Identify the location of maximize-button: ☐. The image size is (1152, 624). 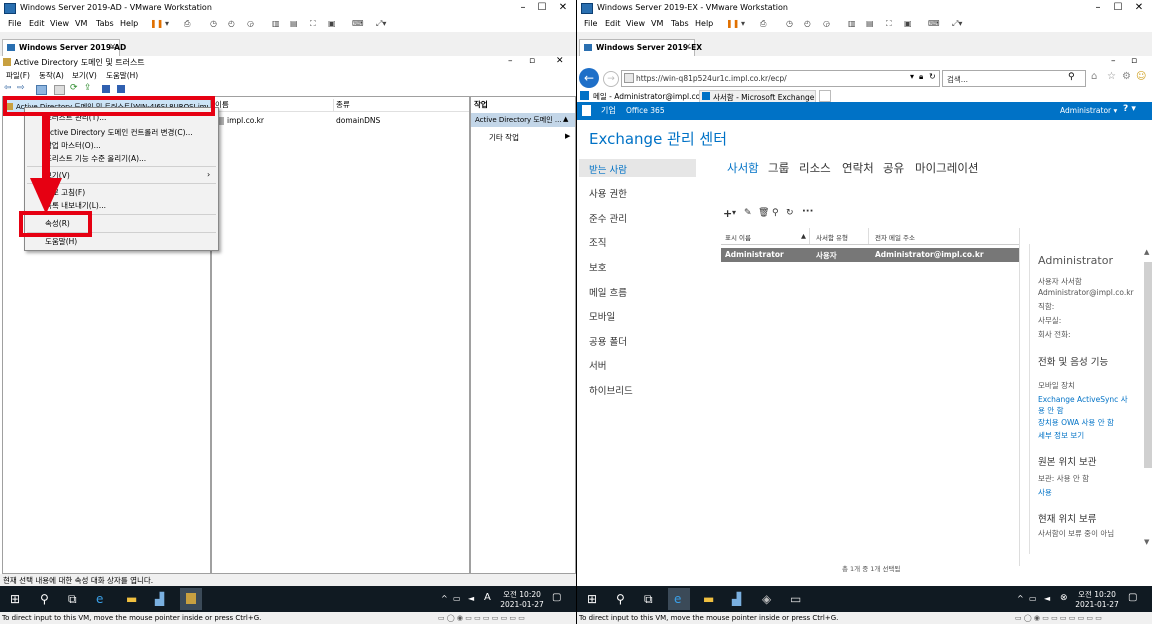
(1118, 7).